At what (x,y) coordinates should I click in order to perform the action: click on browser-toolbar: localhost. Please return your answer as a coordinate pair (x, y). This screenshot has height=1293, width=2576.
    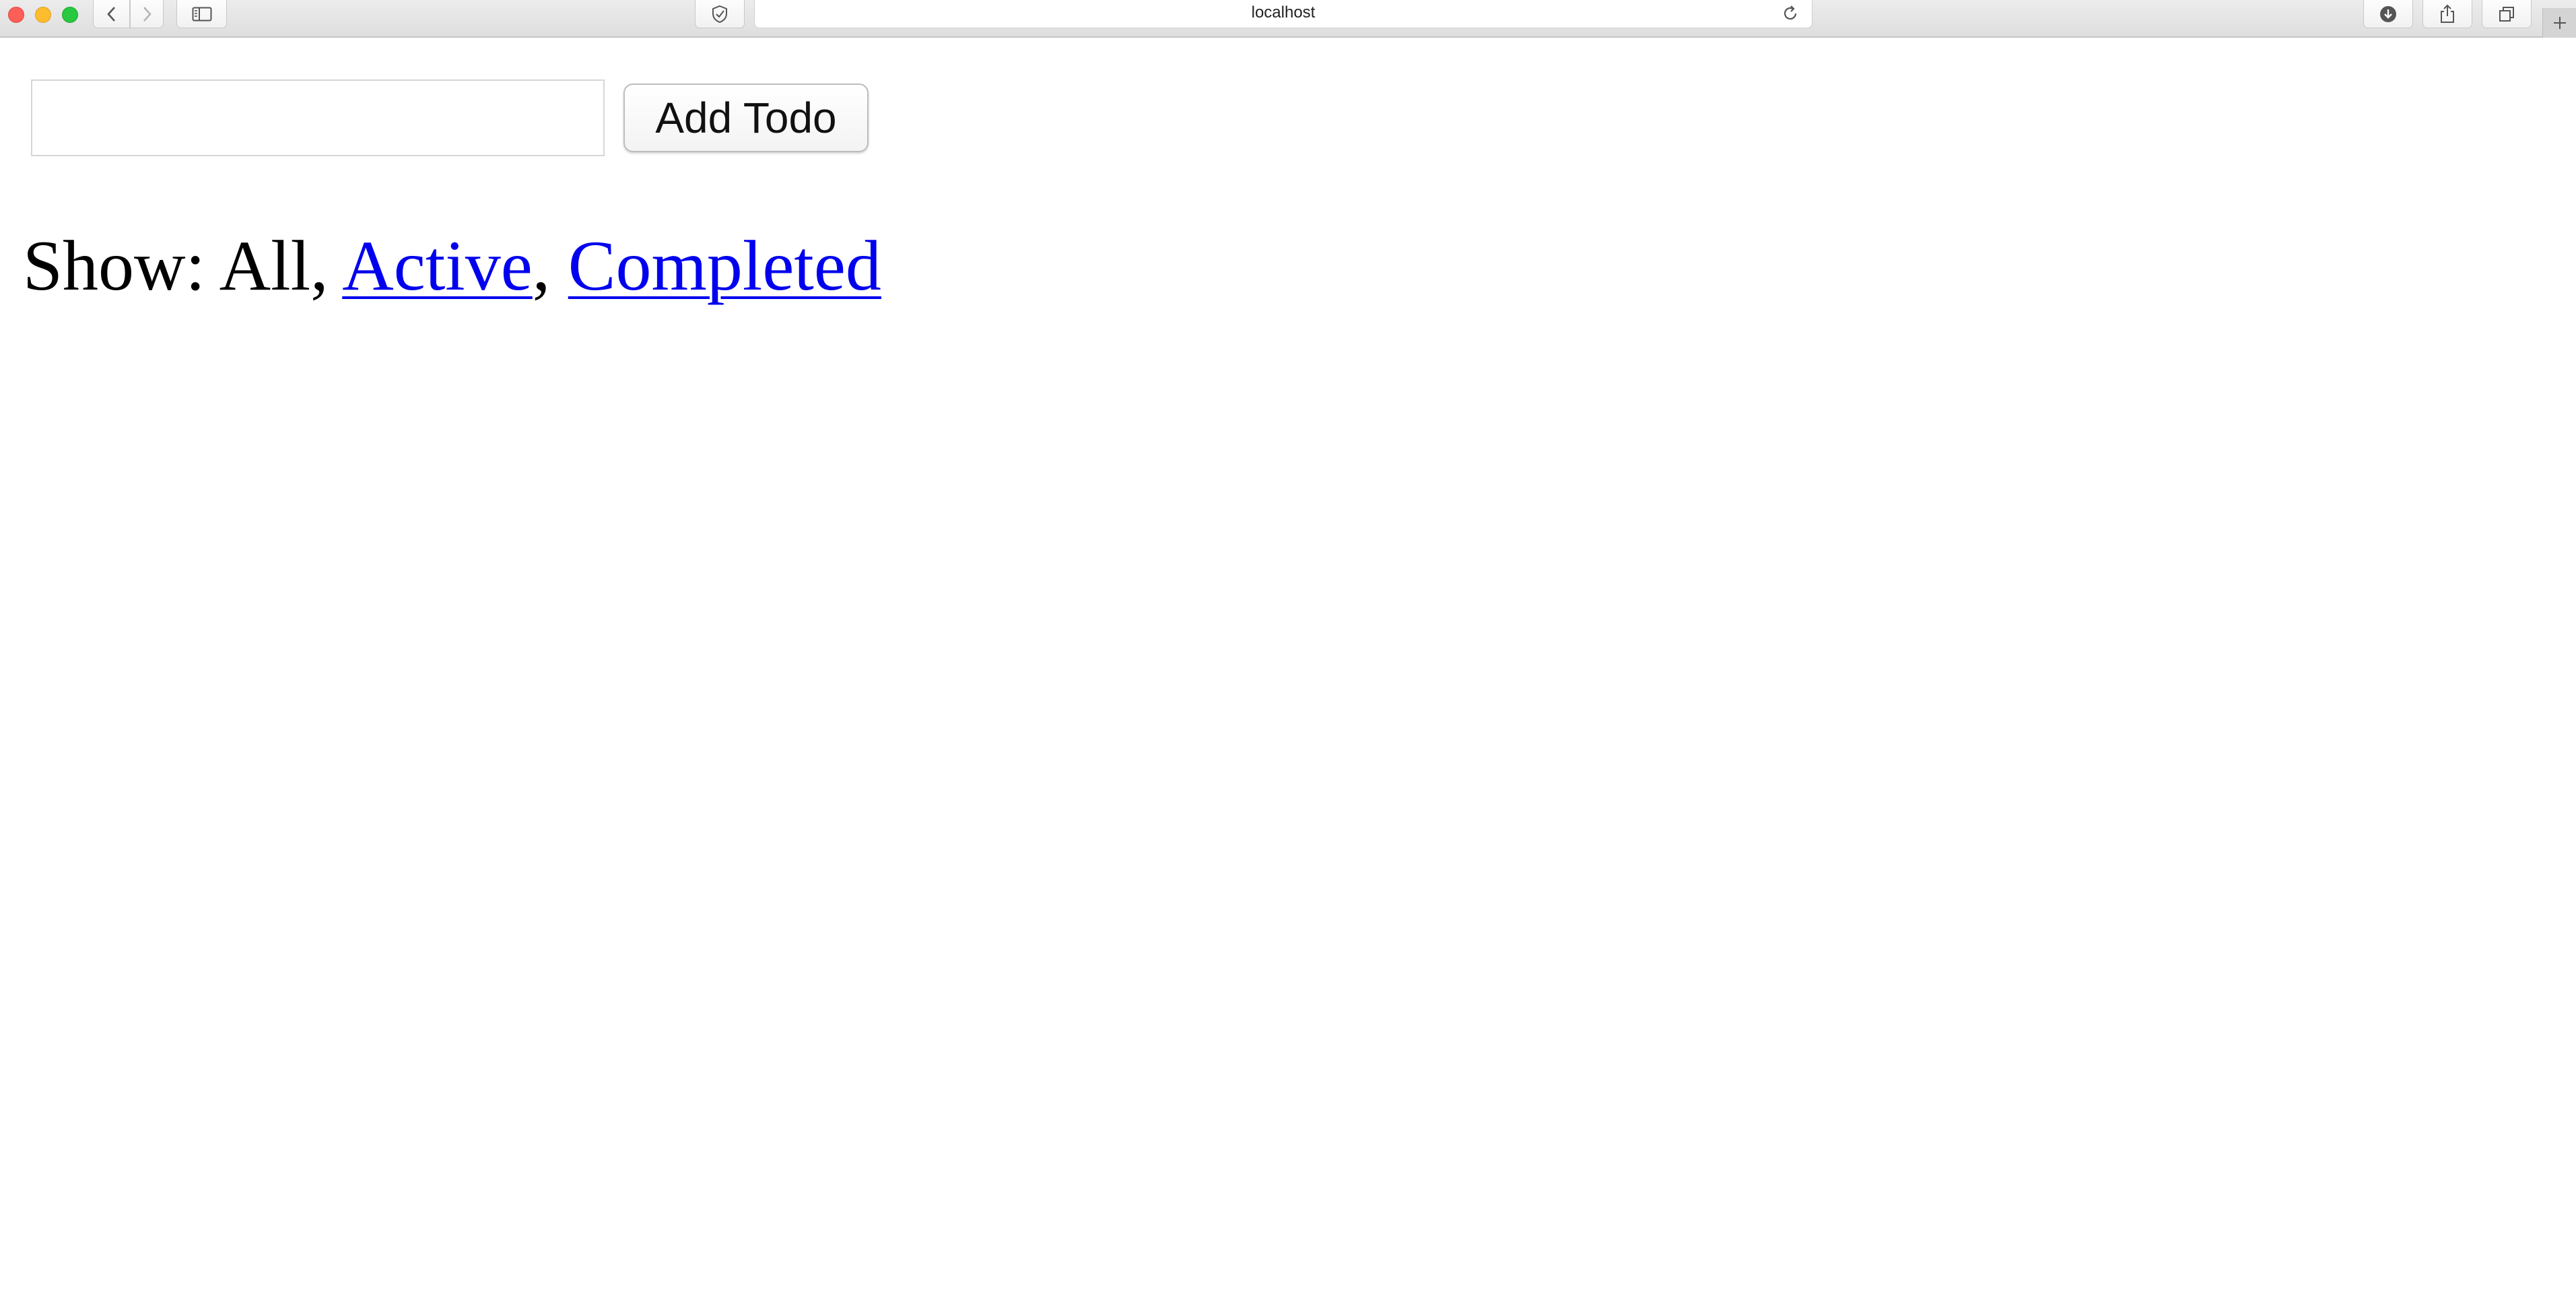
    Looking at the image, I should click on (1288, 19).